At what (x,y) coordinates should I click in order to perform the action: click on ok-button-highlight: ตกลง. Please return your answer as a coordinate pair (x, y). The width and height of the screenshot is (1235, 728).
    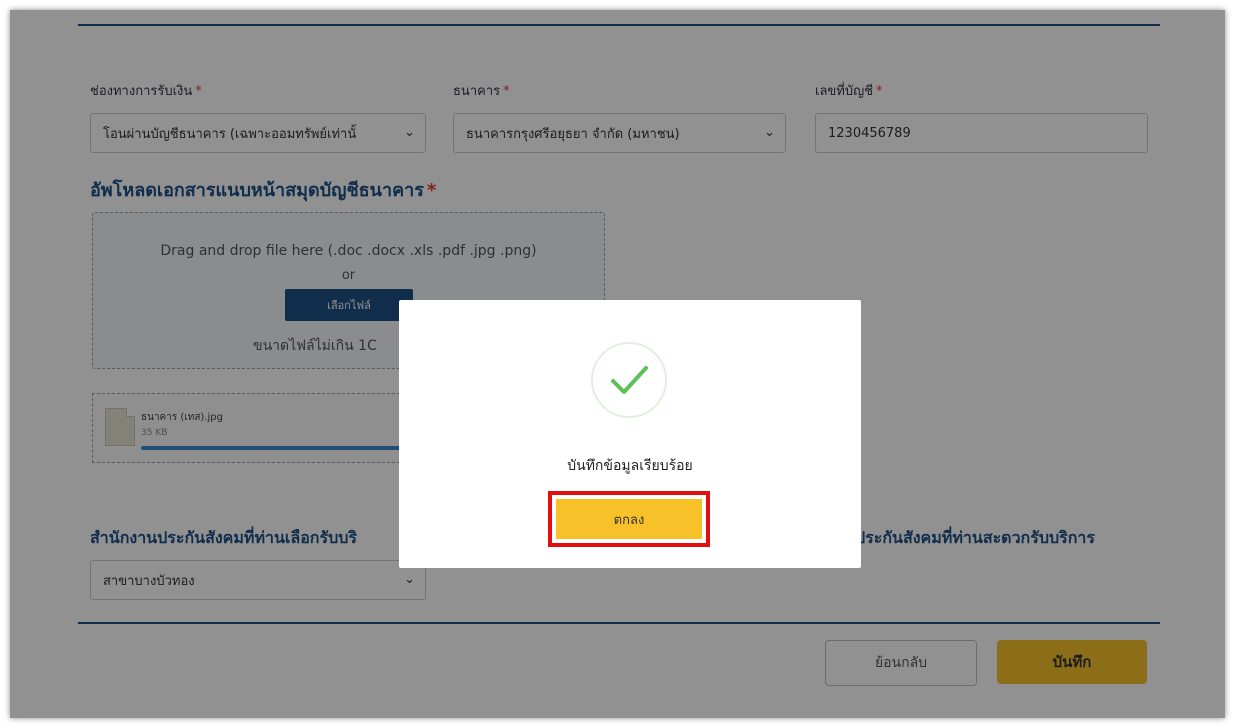
    Looking at the image, I should click on (629, 519).